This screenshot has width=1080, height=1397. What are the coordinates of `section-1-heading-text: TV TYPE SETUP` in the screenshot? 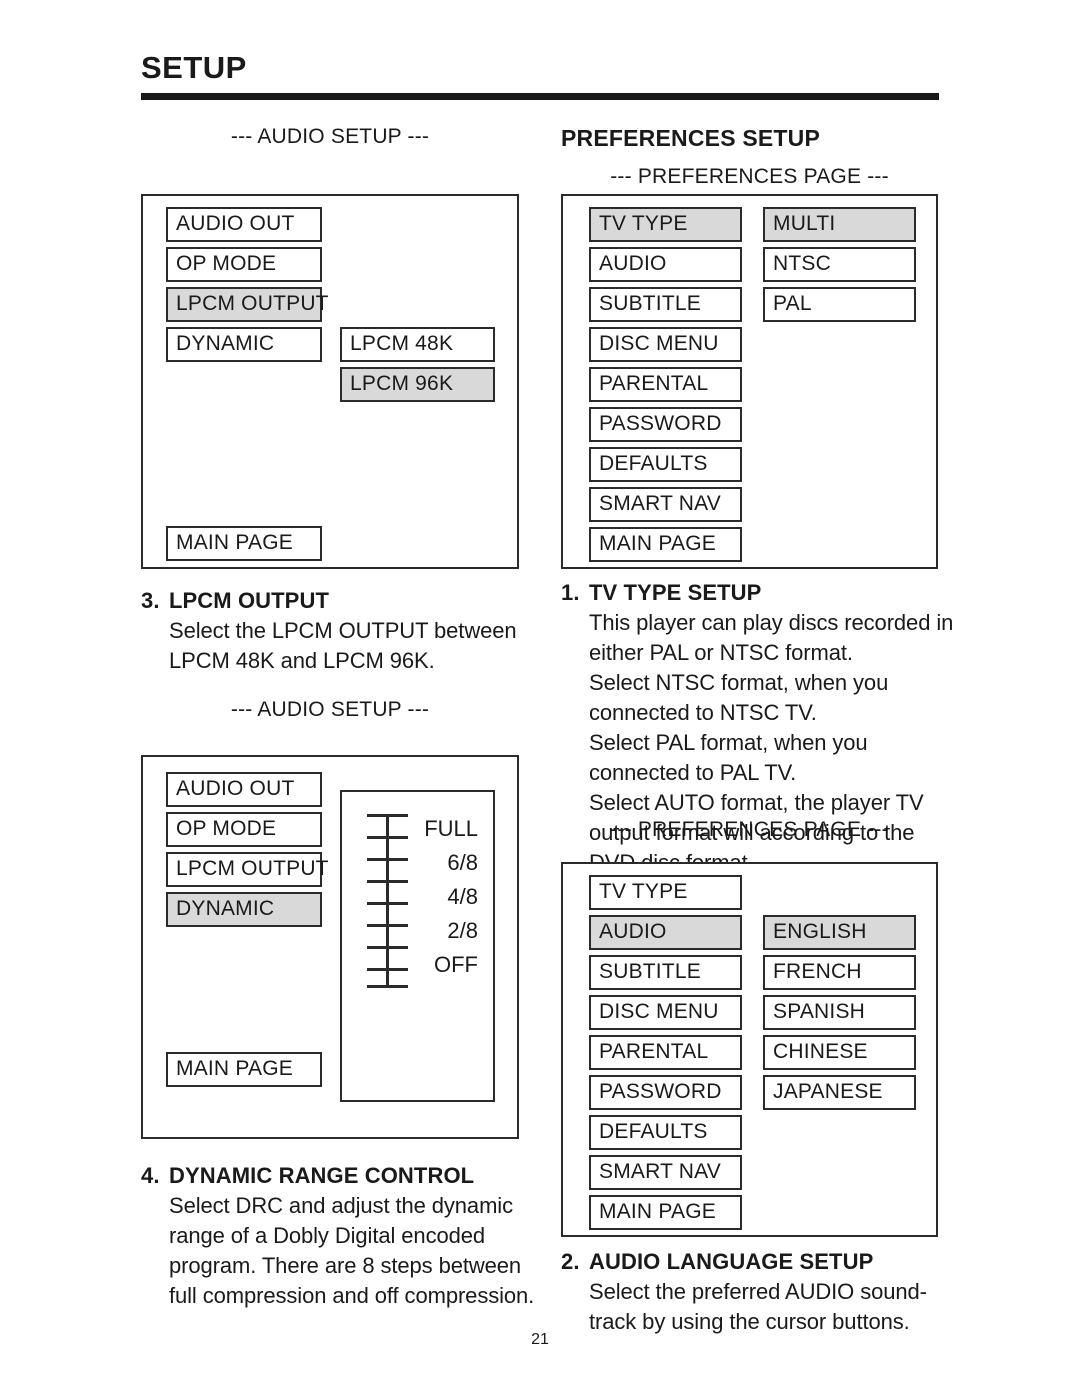 It's located at (675, 592).